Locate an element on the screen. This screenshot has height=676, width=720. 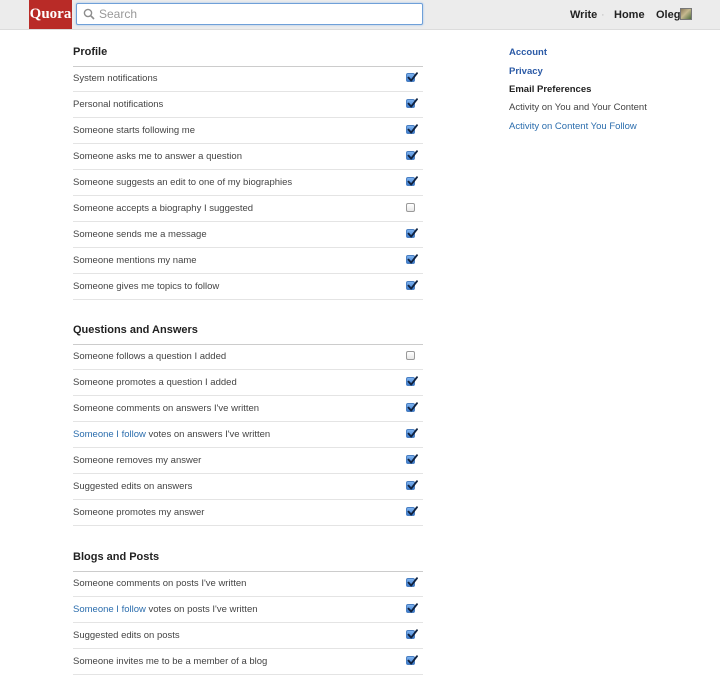
nav-user: Oleg is located at coordinates (668, 15).